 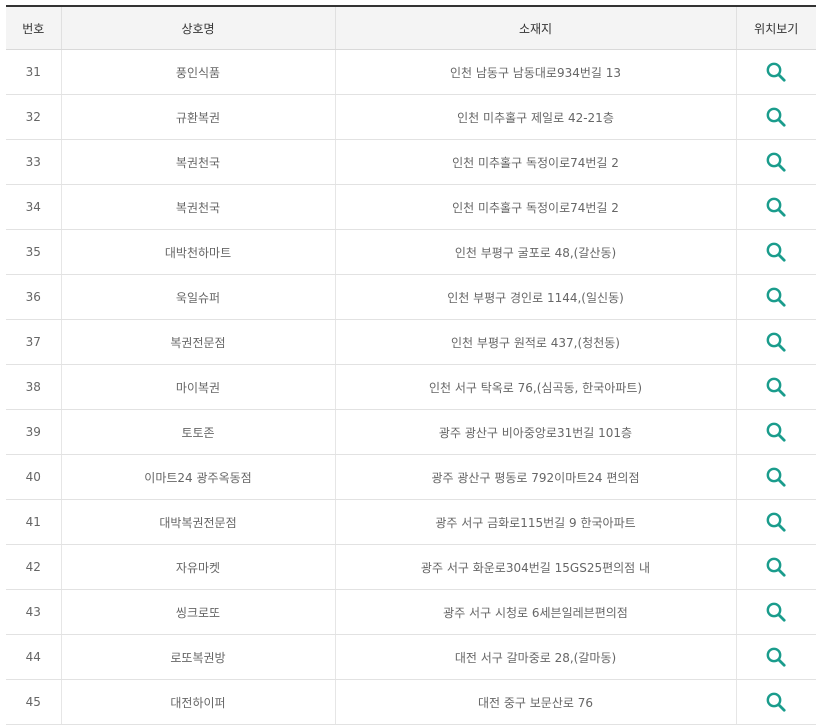 What do you see at coordinates (33, 432) in the screenshot?
I see `store-number: 39` at bounding box center [33, 432].